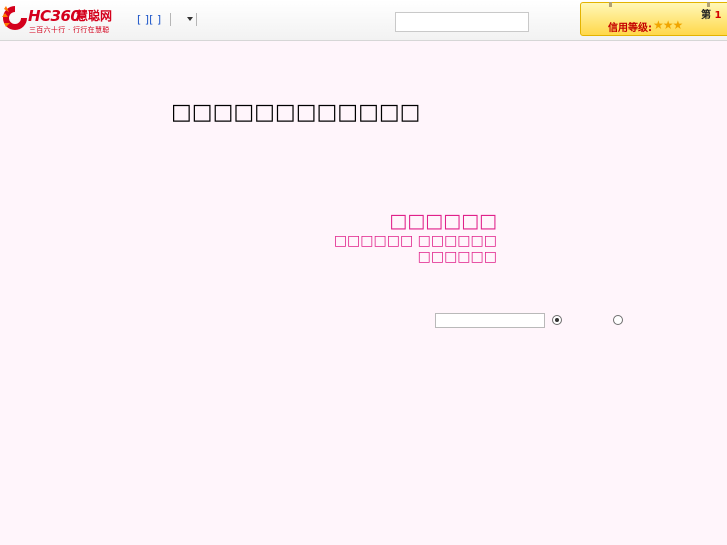 The height and width of the screenshot is (545, 727). I want to click on pin-icon, so click(610, 4).